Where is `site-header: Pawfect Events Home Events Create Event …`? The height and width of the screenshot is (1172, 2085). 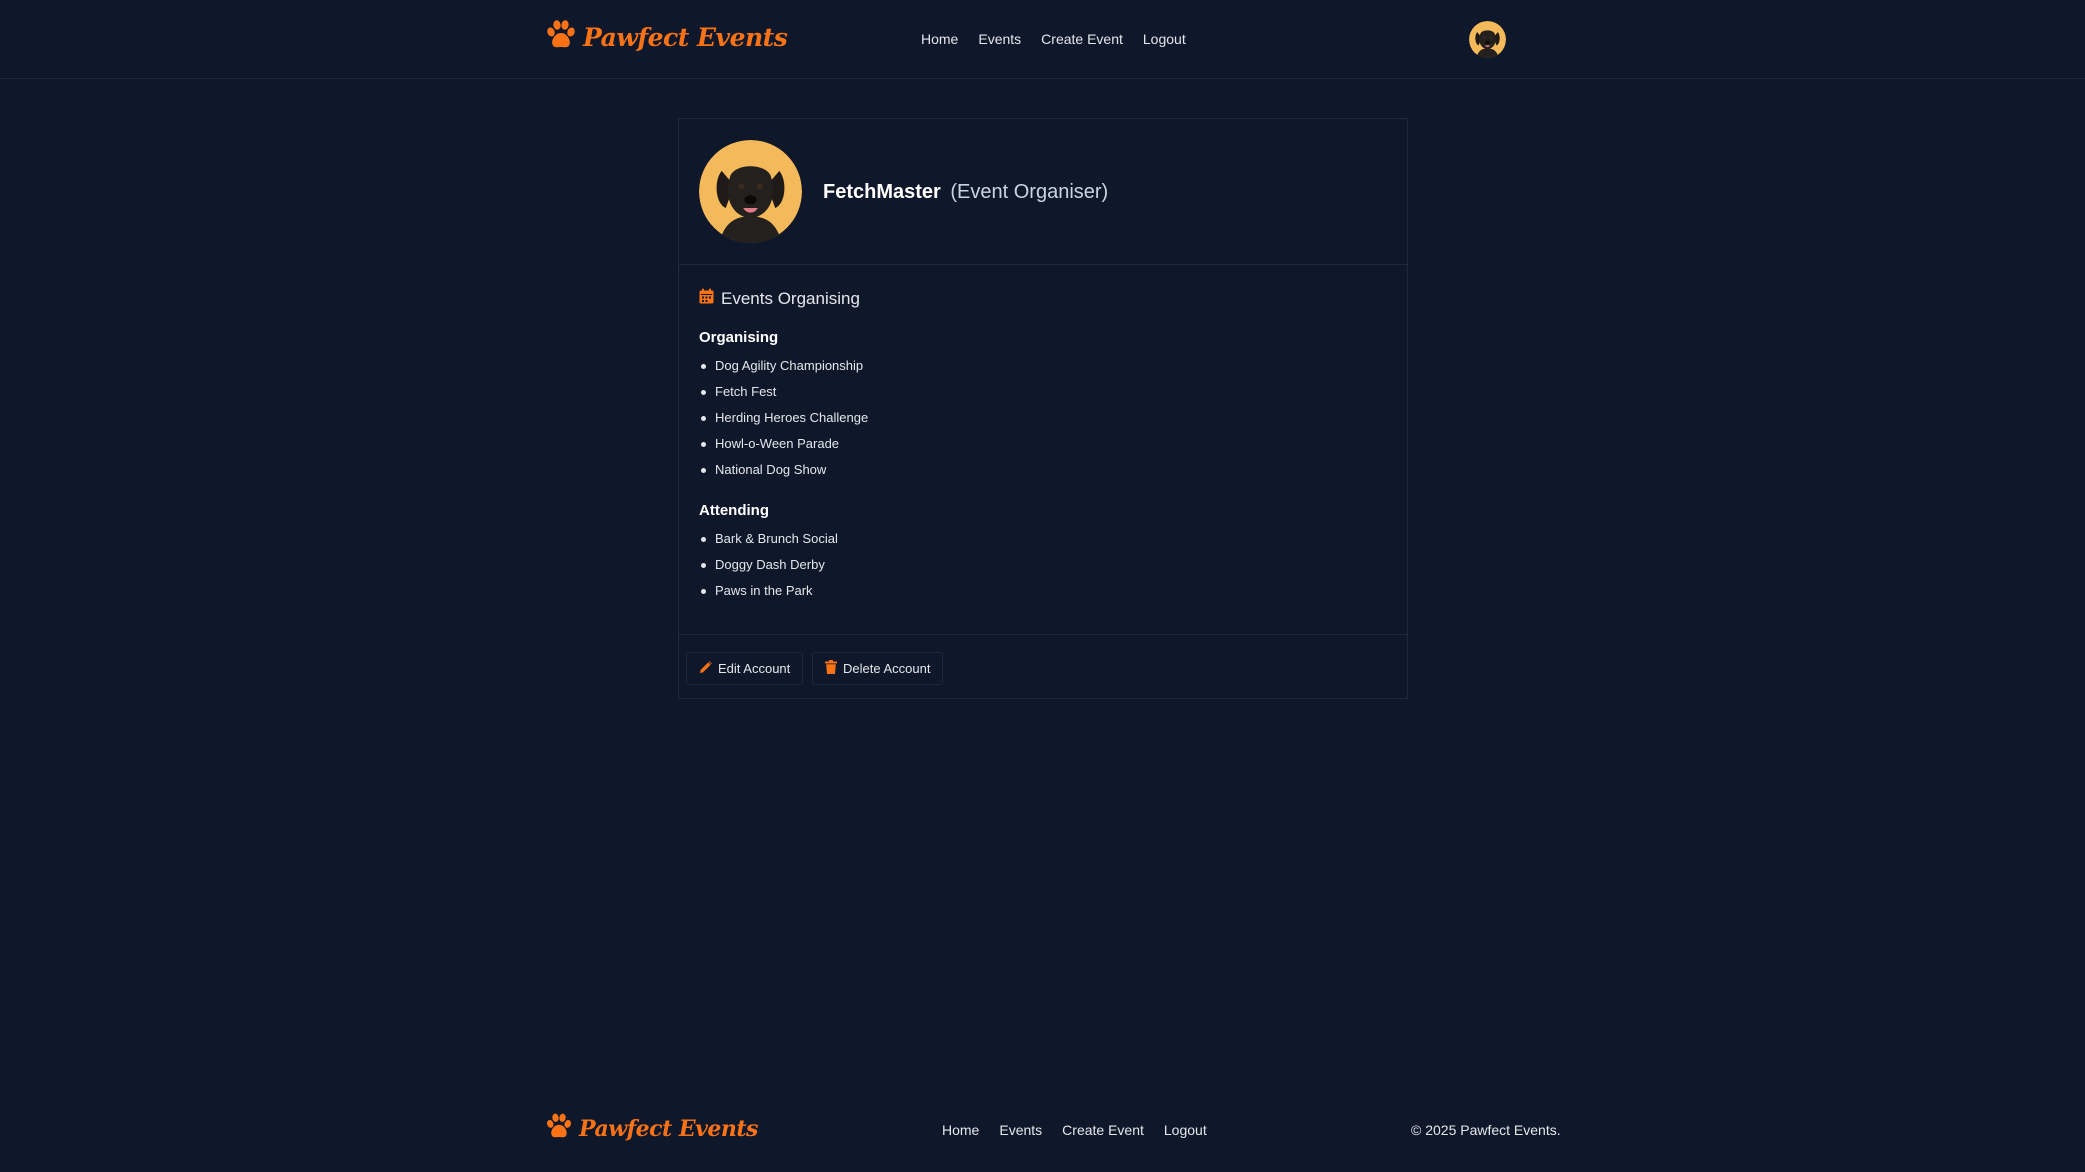
site-header: Pawfect Events Home Events Create Event … is located at coordinates (1042, 39).